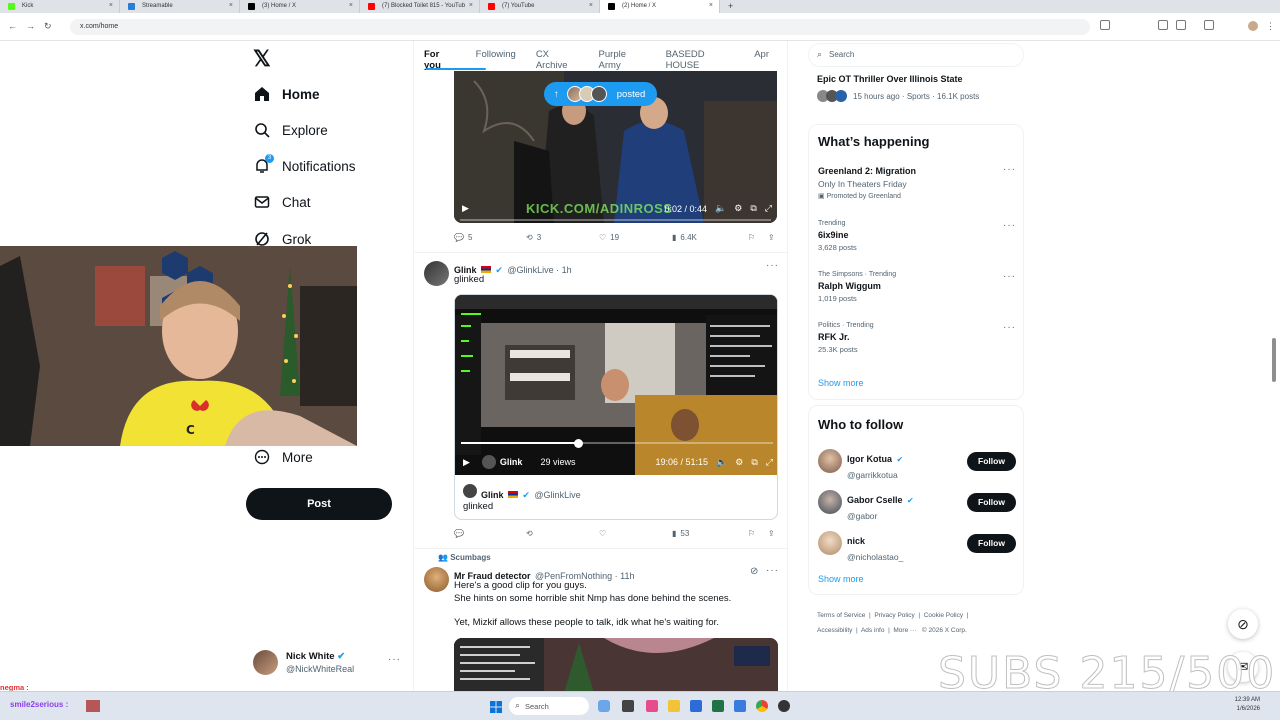 The height and width of the screenshot is (720, 1280). I want to click on post-button: Post, so click(319, 504).